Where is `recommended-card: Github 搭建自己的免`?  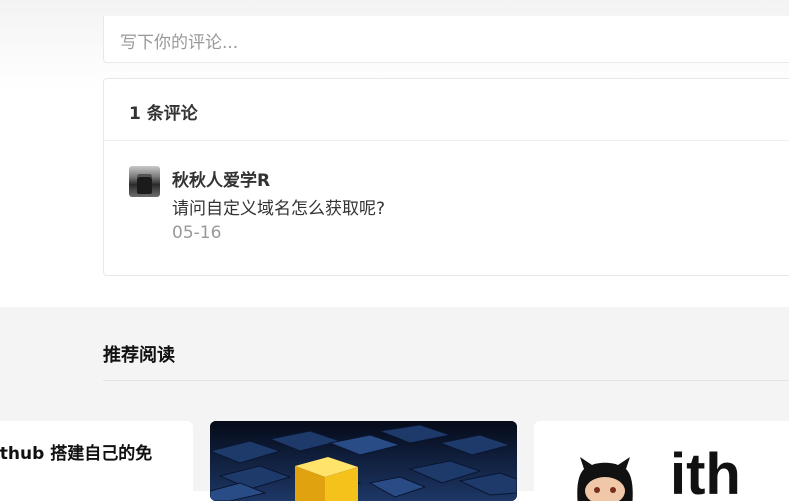
recommended-card: Github 搭建自己的免 is located at coordinates (96, 461).